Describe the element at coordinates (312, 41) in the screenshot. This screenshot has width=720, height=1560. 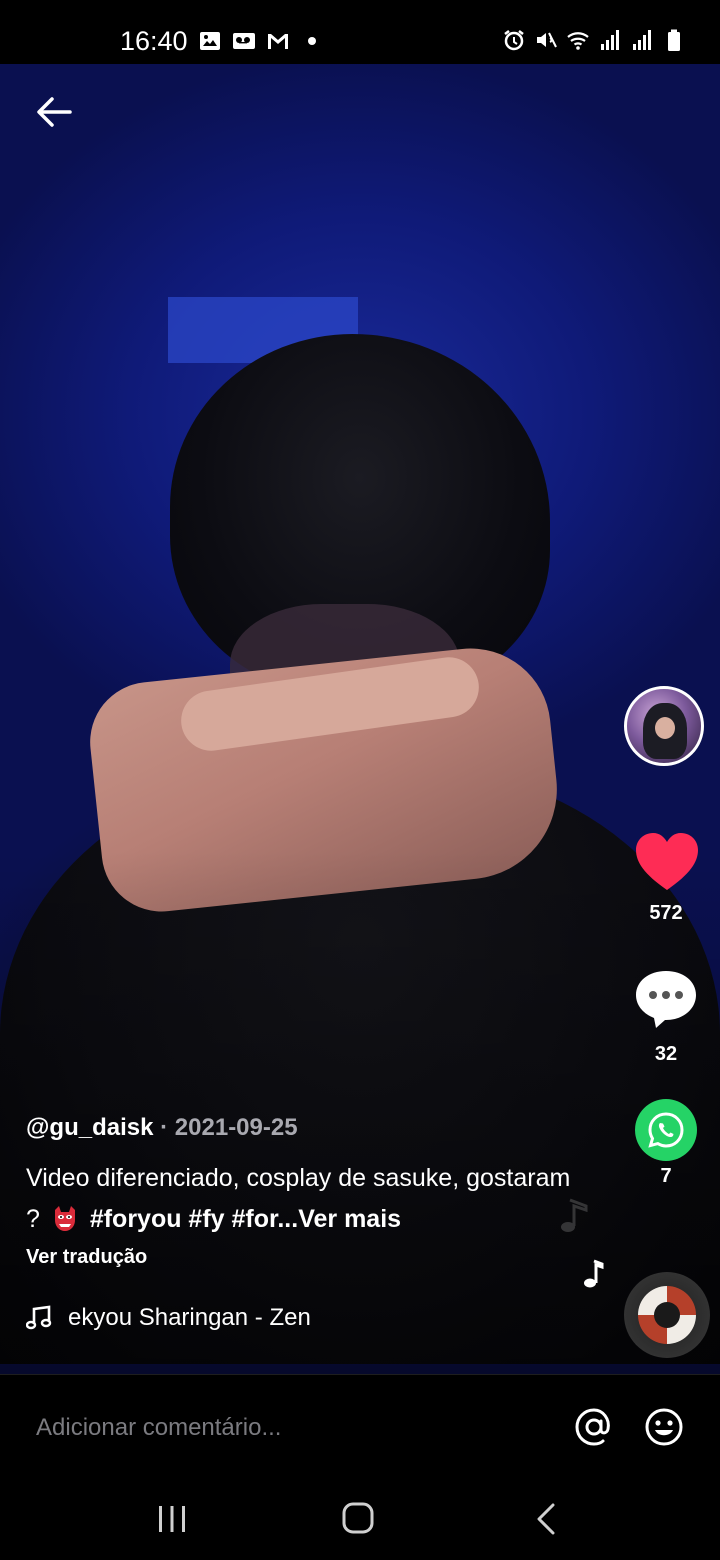
I see `dot-icon` at that location.